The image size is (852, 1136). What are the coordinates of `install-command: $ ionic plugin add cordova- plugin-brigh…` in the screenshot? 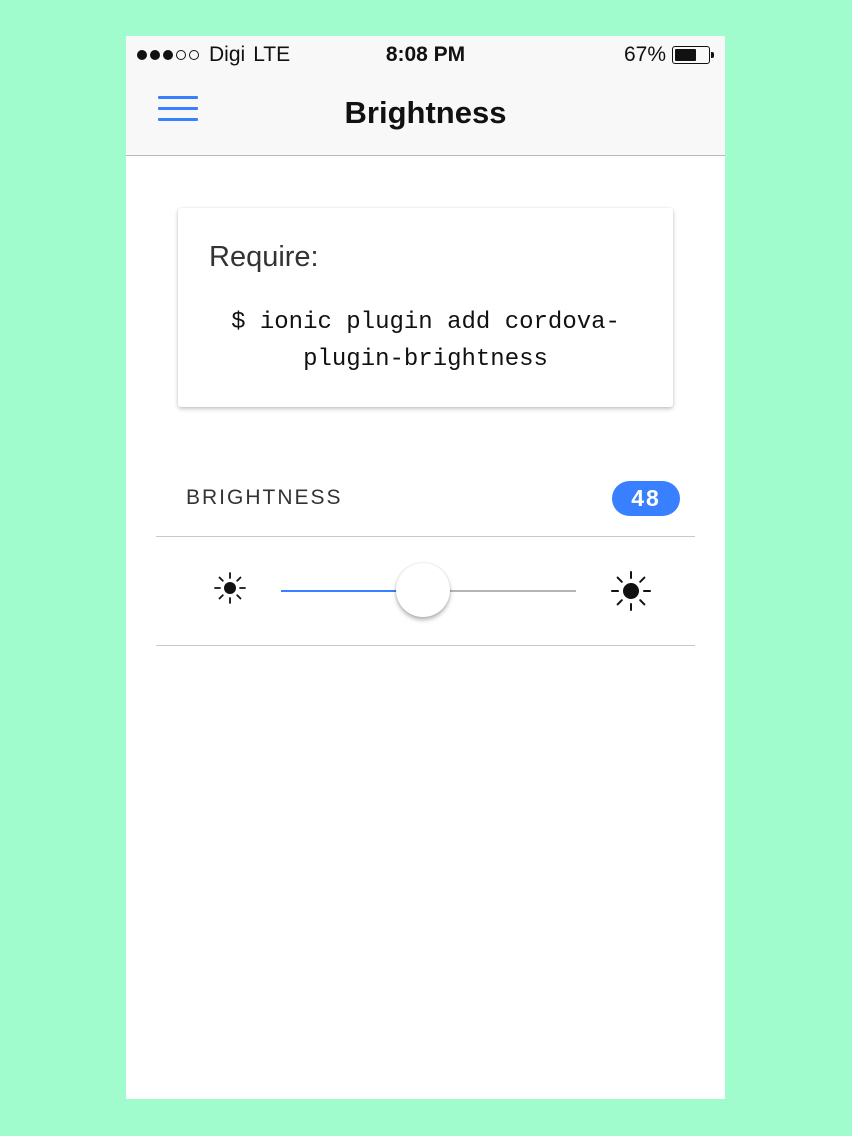 It's located at (425, 341).